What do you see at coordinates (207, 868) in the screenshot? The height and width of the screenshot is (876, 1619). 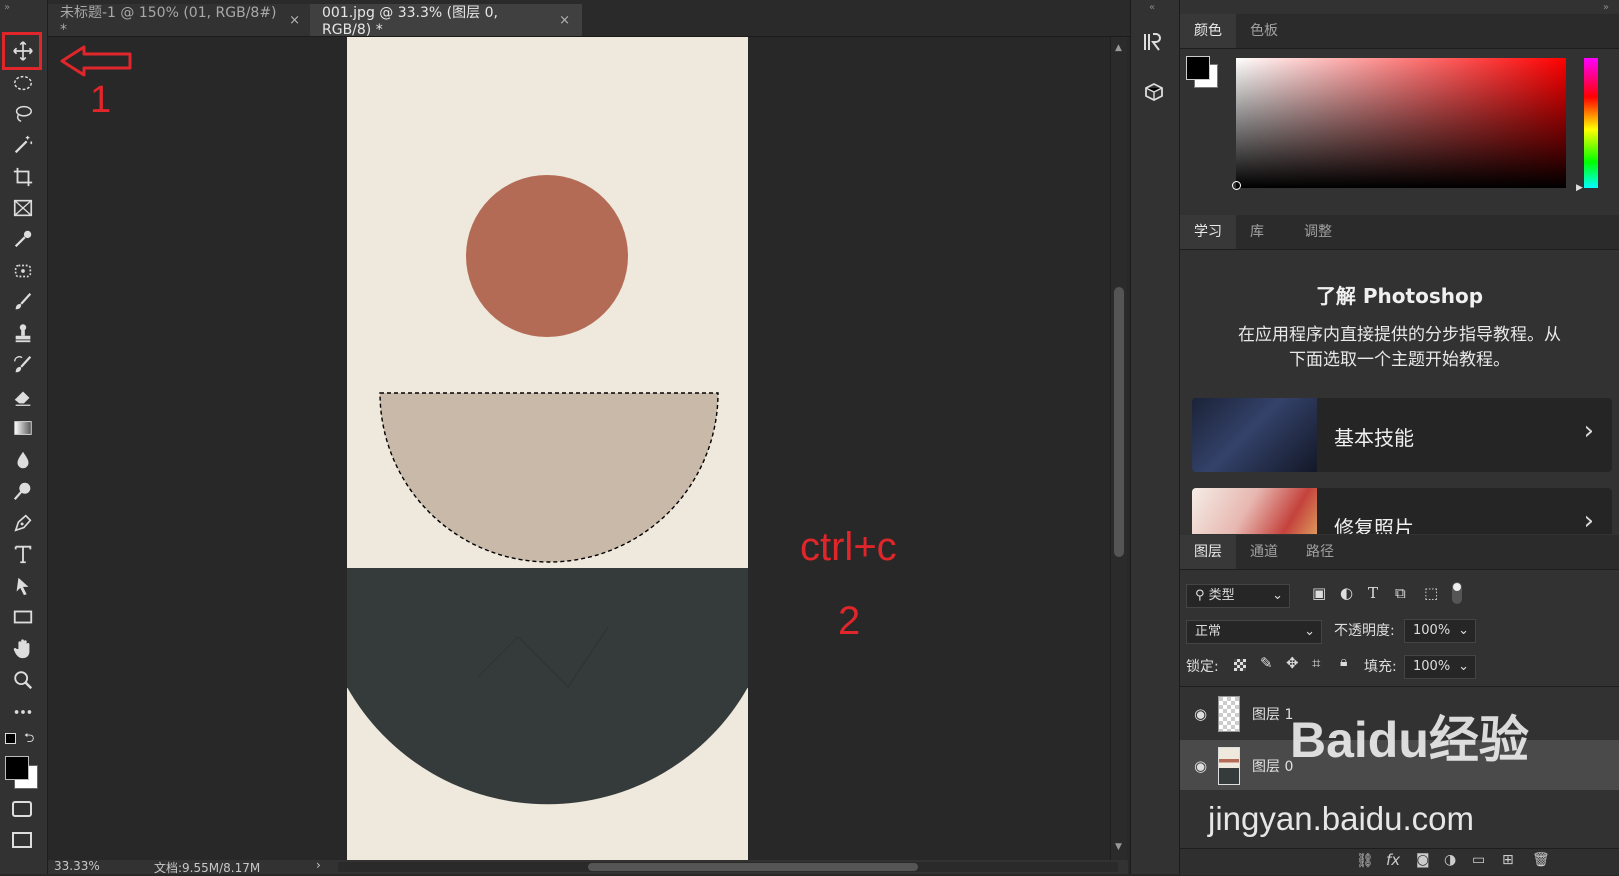 I see `document-size: 文档:9.55M/8.17M` at bounding box center [207, 868].